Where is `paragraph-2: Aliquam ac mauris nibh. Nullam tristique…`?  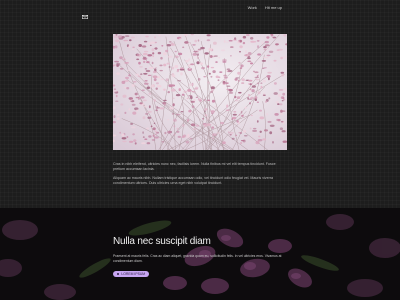
paragraph-2: Aliquam ac mauris nibh. Nullam tristique… is located at coordinates (193, 180).